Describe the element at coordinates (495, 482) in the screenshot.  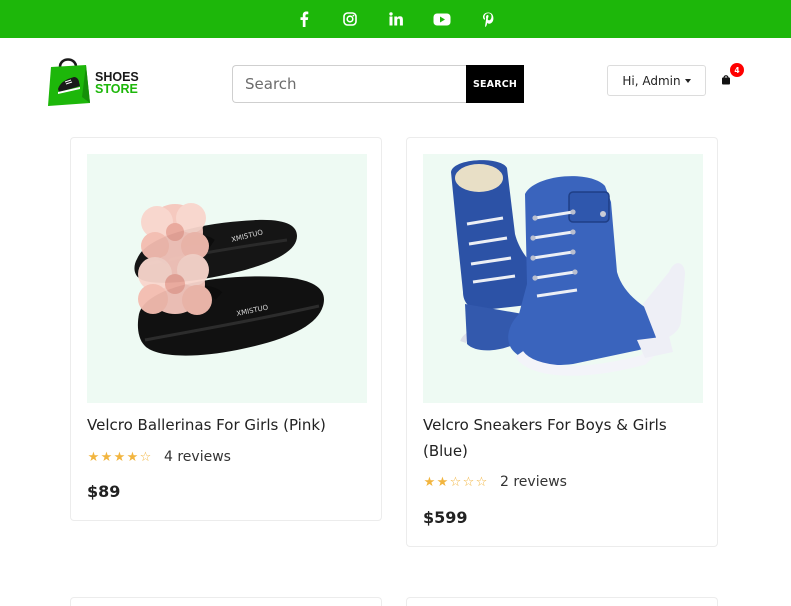
I see `product-rating: ★ ★ ☆ ☆ ☆ 2 reviews` at that location.